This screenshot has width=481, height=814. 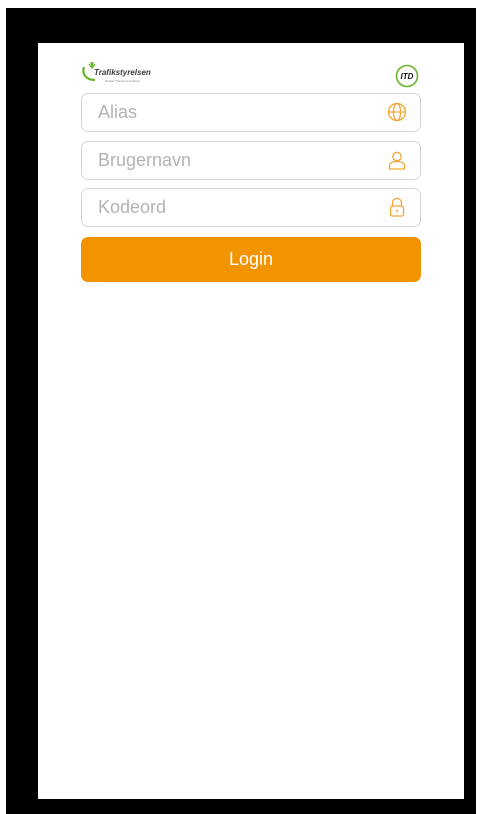 What do you see at coordinates (251, 112) in the screenshot?
I see `alias-field: Alias` at bounding box center [251, 112].